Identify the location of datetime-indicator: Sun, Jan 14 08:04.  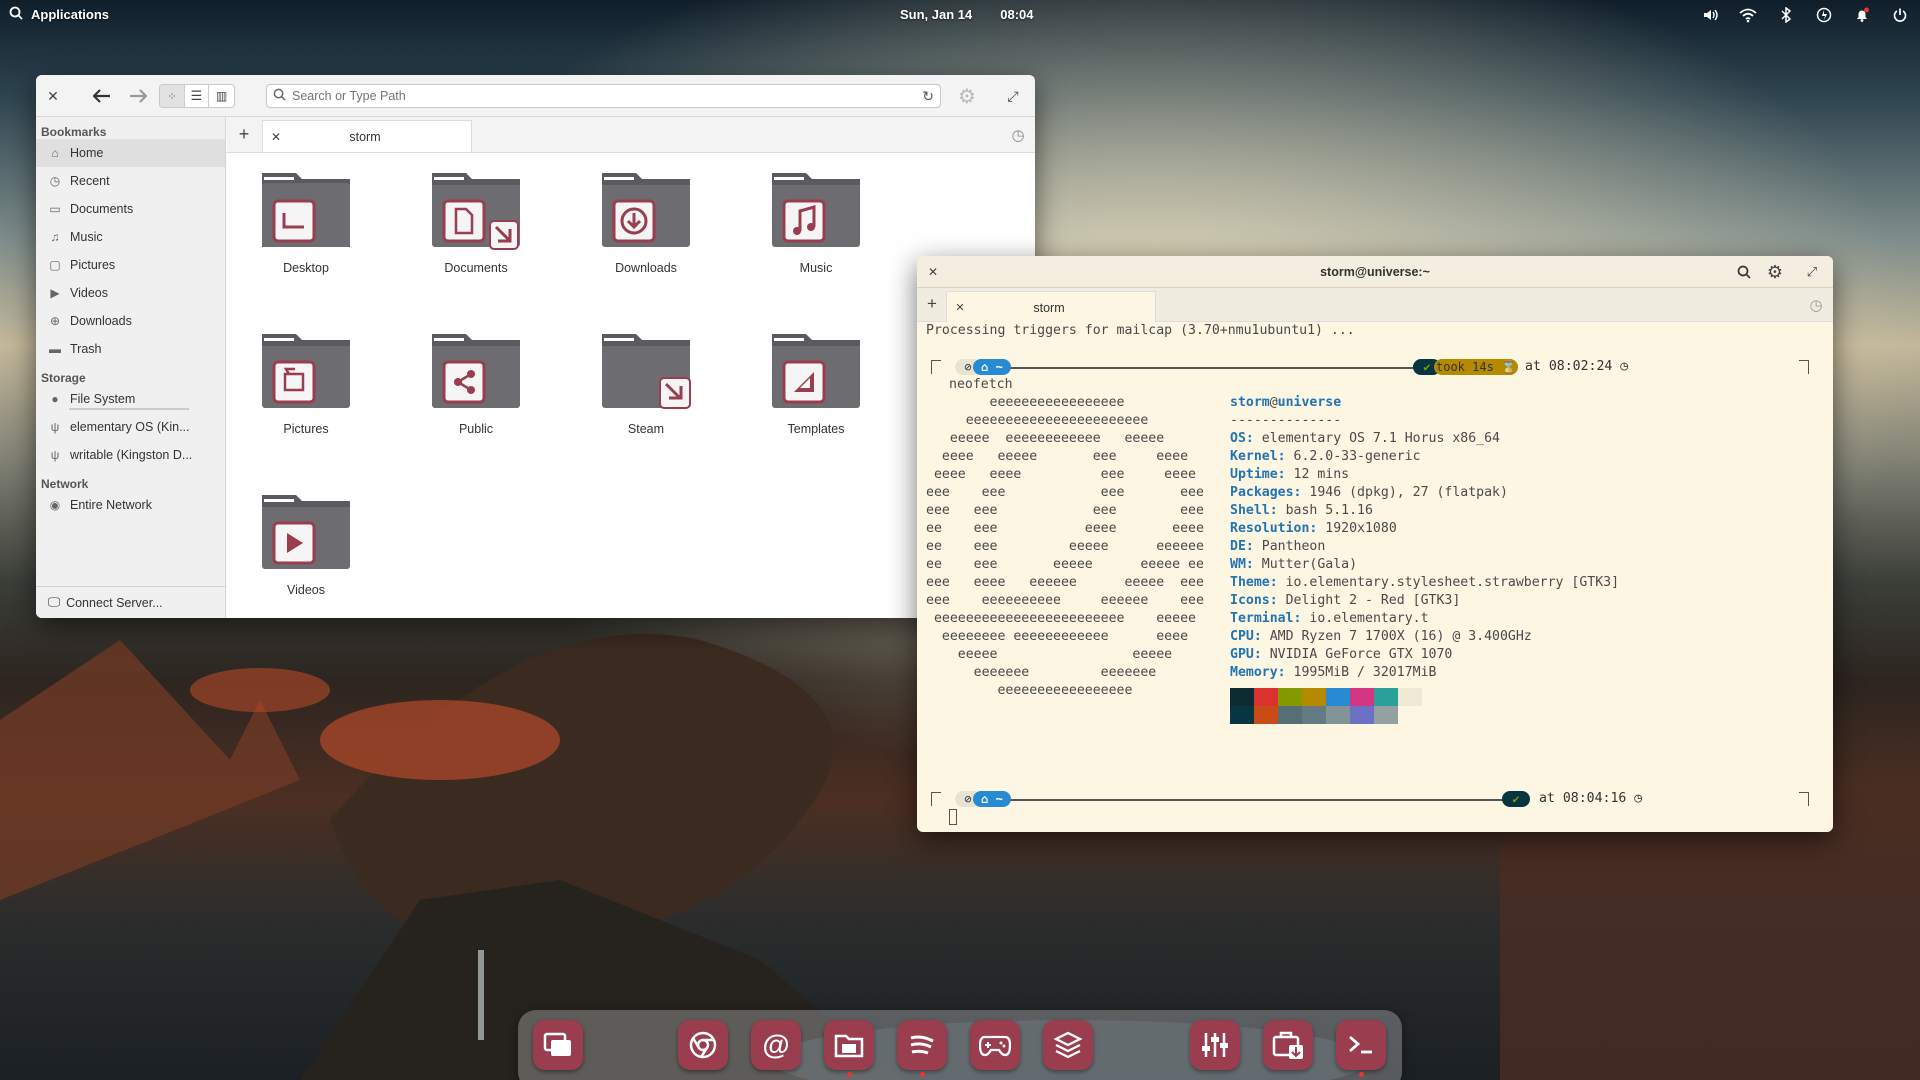
(967, 14).